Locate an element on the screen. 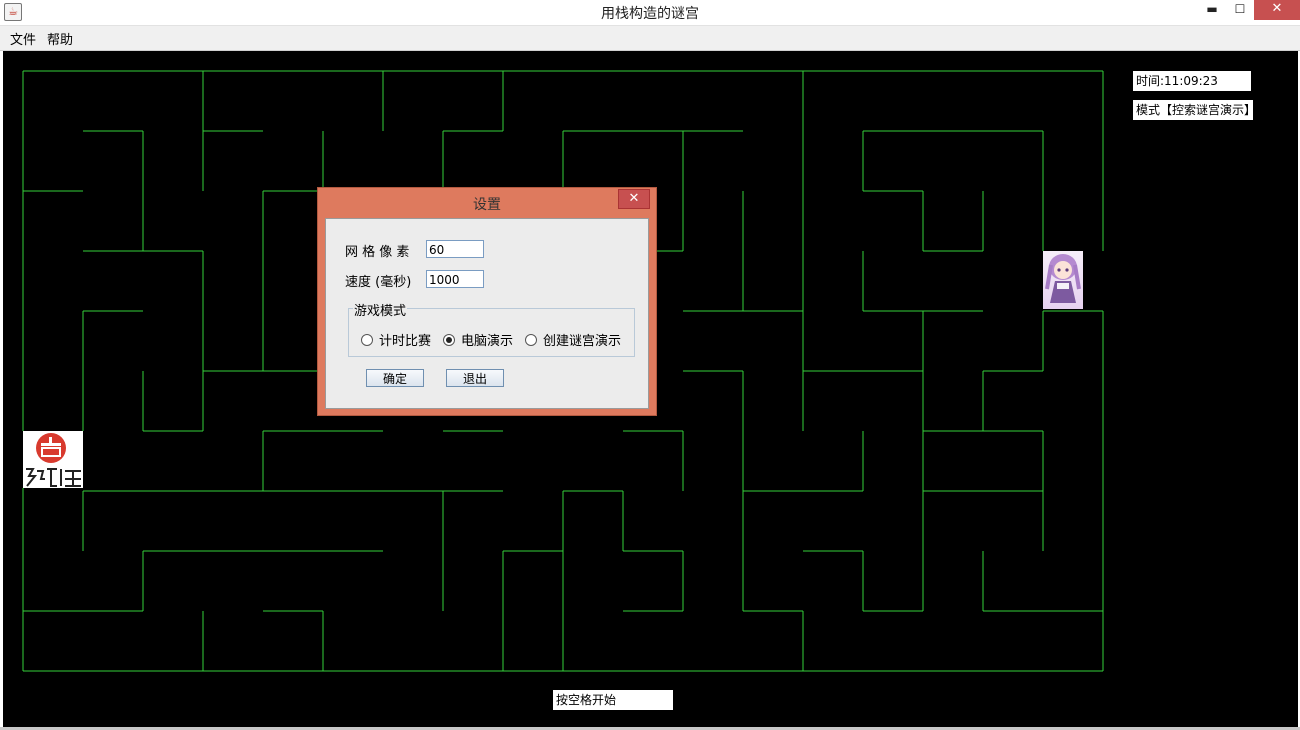  grid-pixel-label: 网 格 像 素 is located at coordinates (377, 252).